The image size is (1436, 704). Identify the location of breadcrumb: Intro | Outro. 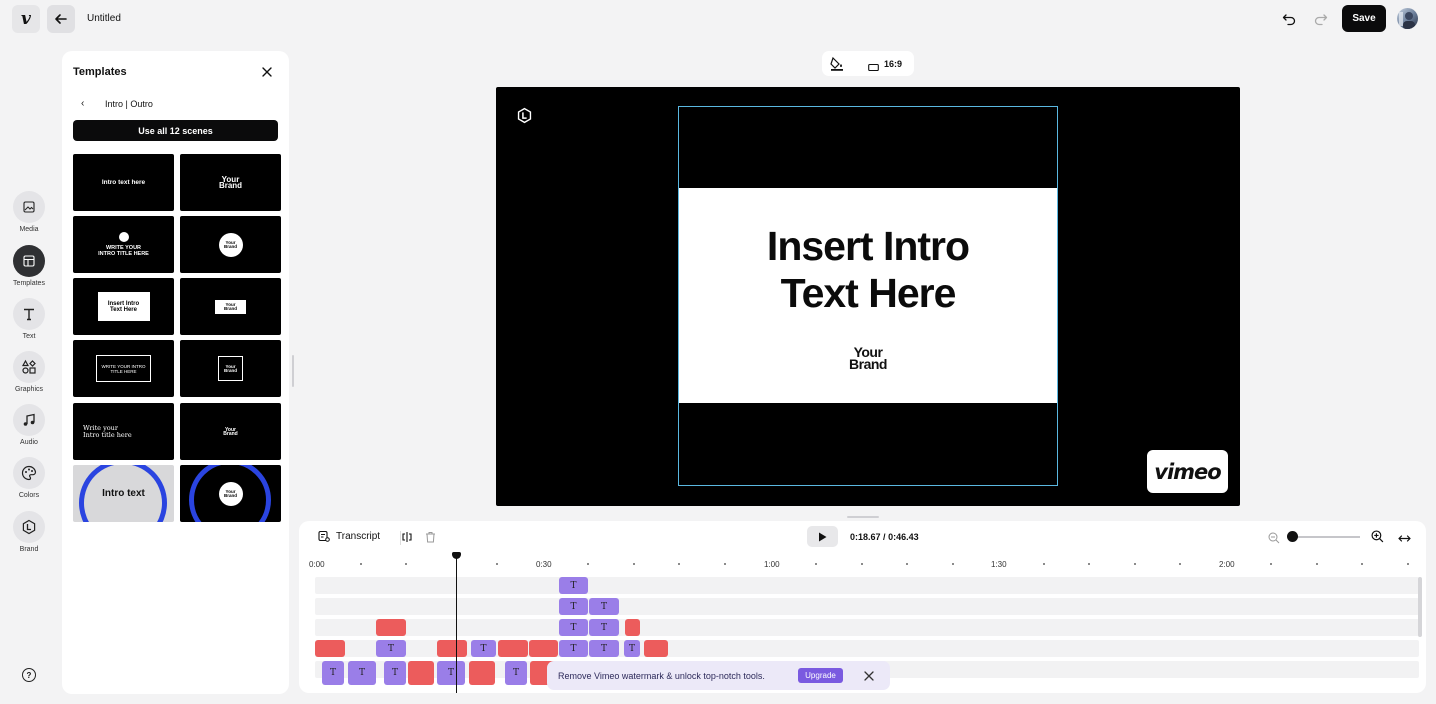
(129, 104).